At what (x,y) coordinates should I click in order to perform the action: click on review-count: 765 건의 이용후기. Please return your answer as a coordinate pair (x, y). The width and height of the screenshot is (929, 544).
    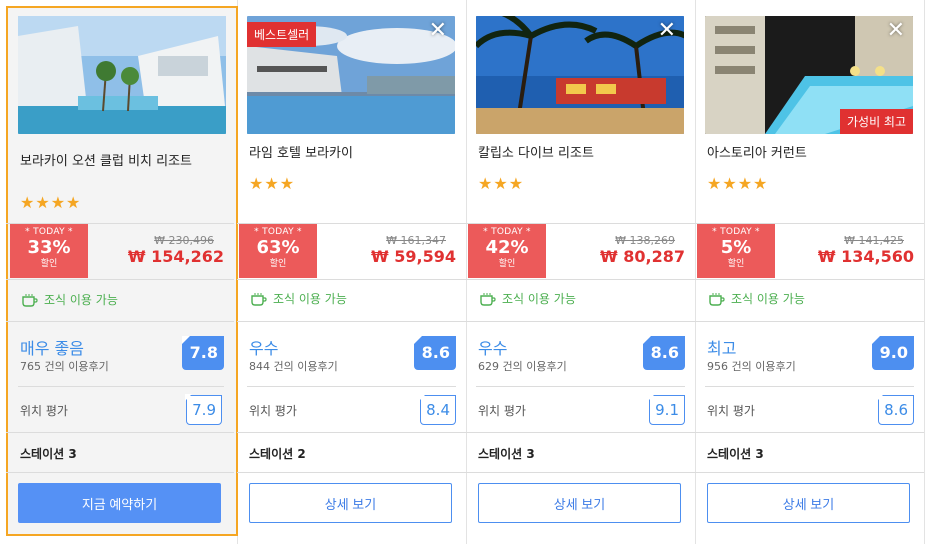
    Looking at the image, I should click on (64, 366).